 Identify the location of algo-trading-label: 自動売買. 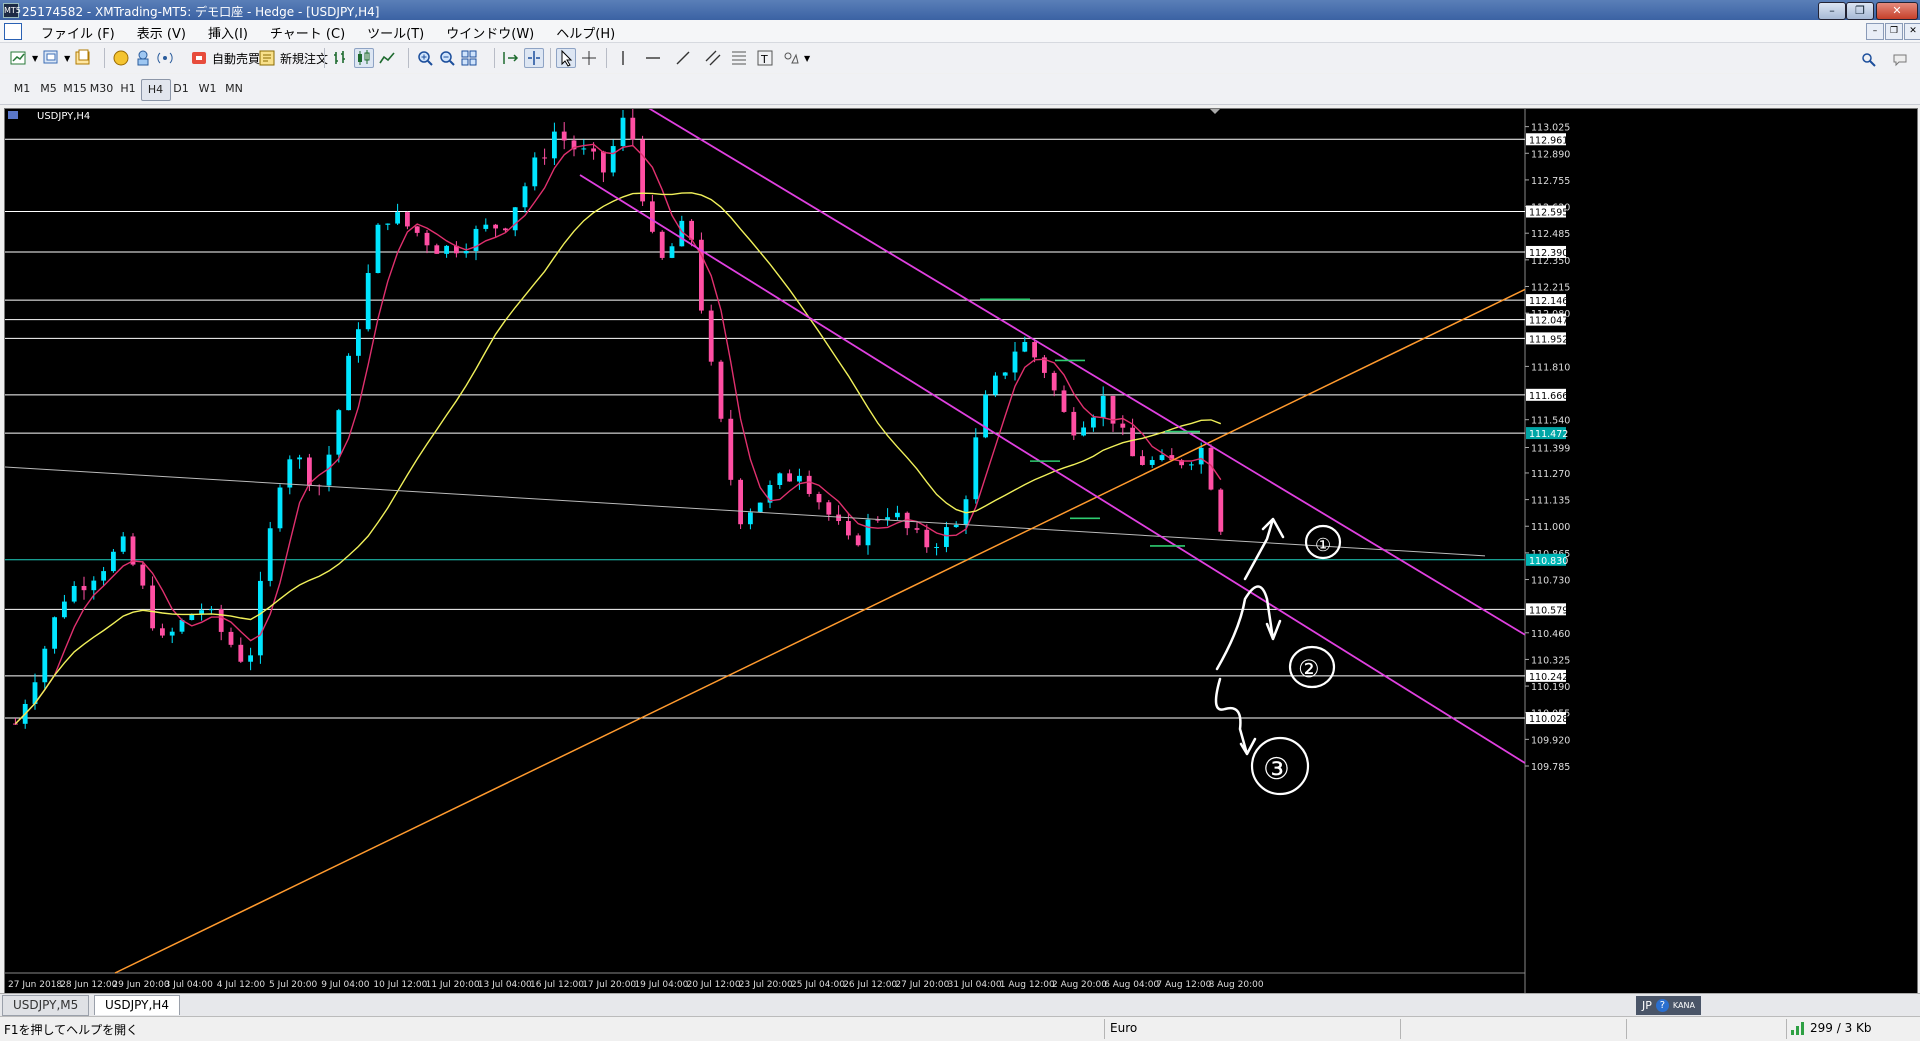
(236, 58).